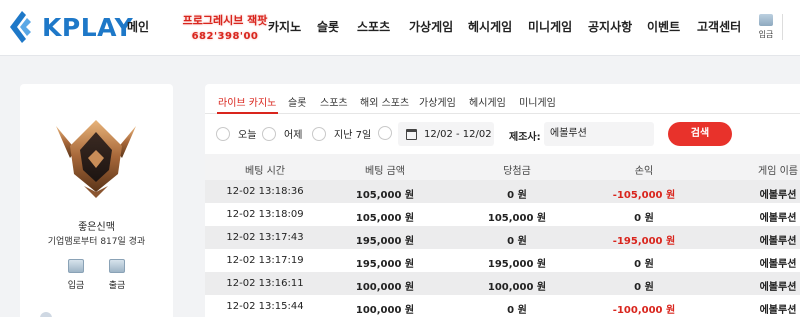 The height and width of the screenshot is (317, 800). I want to click on date-range-picker: 12/02 - 12/02, so click(446, 134).